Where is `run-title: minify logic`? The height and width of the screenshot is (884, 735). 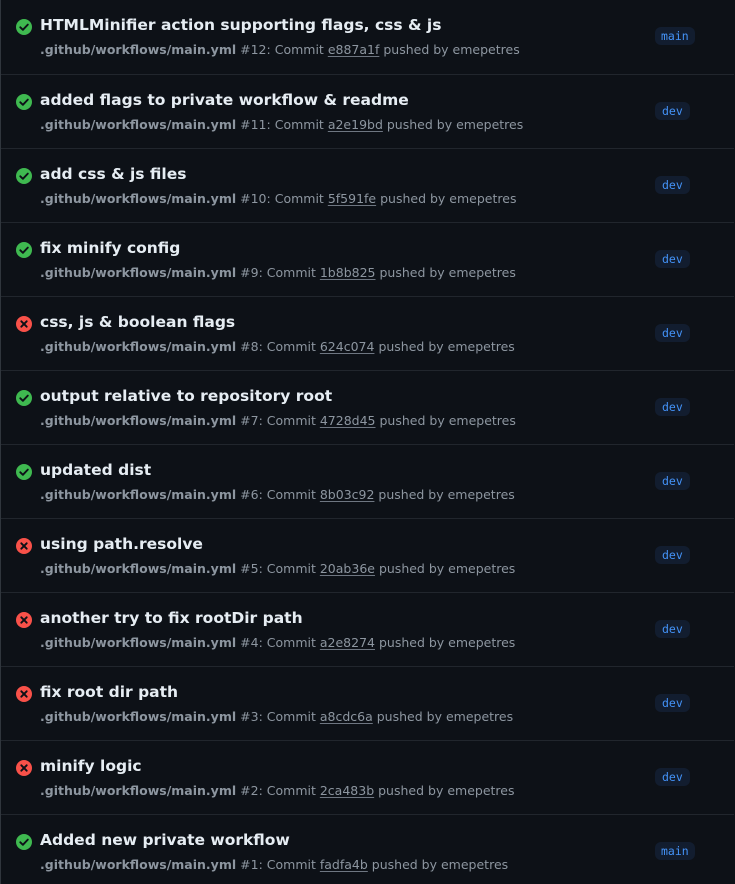 run-title: minify logic is located at coordinates (91, 766).